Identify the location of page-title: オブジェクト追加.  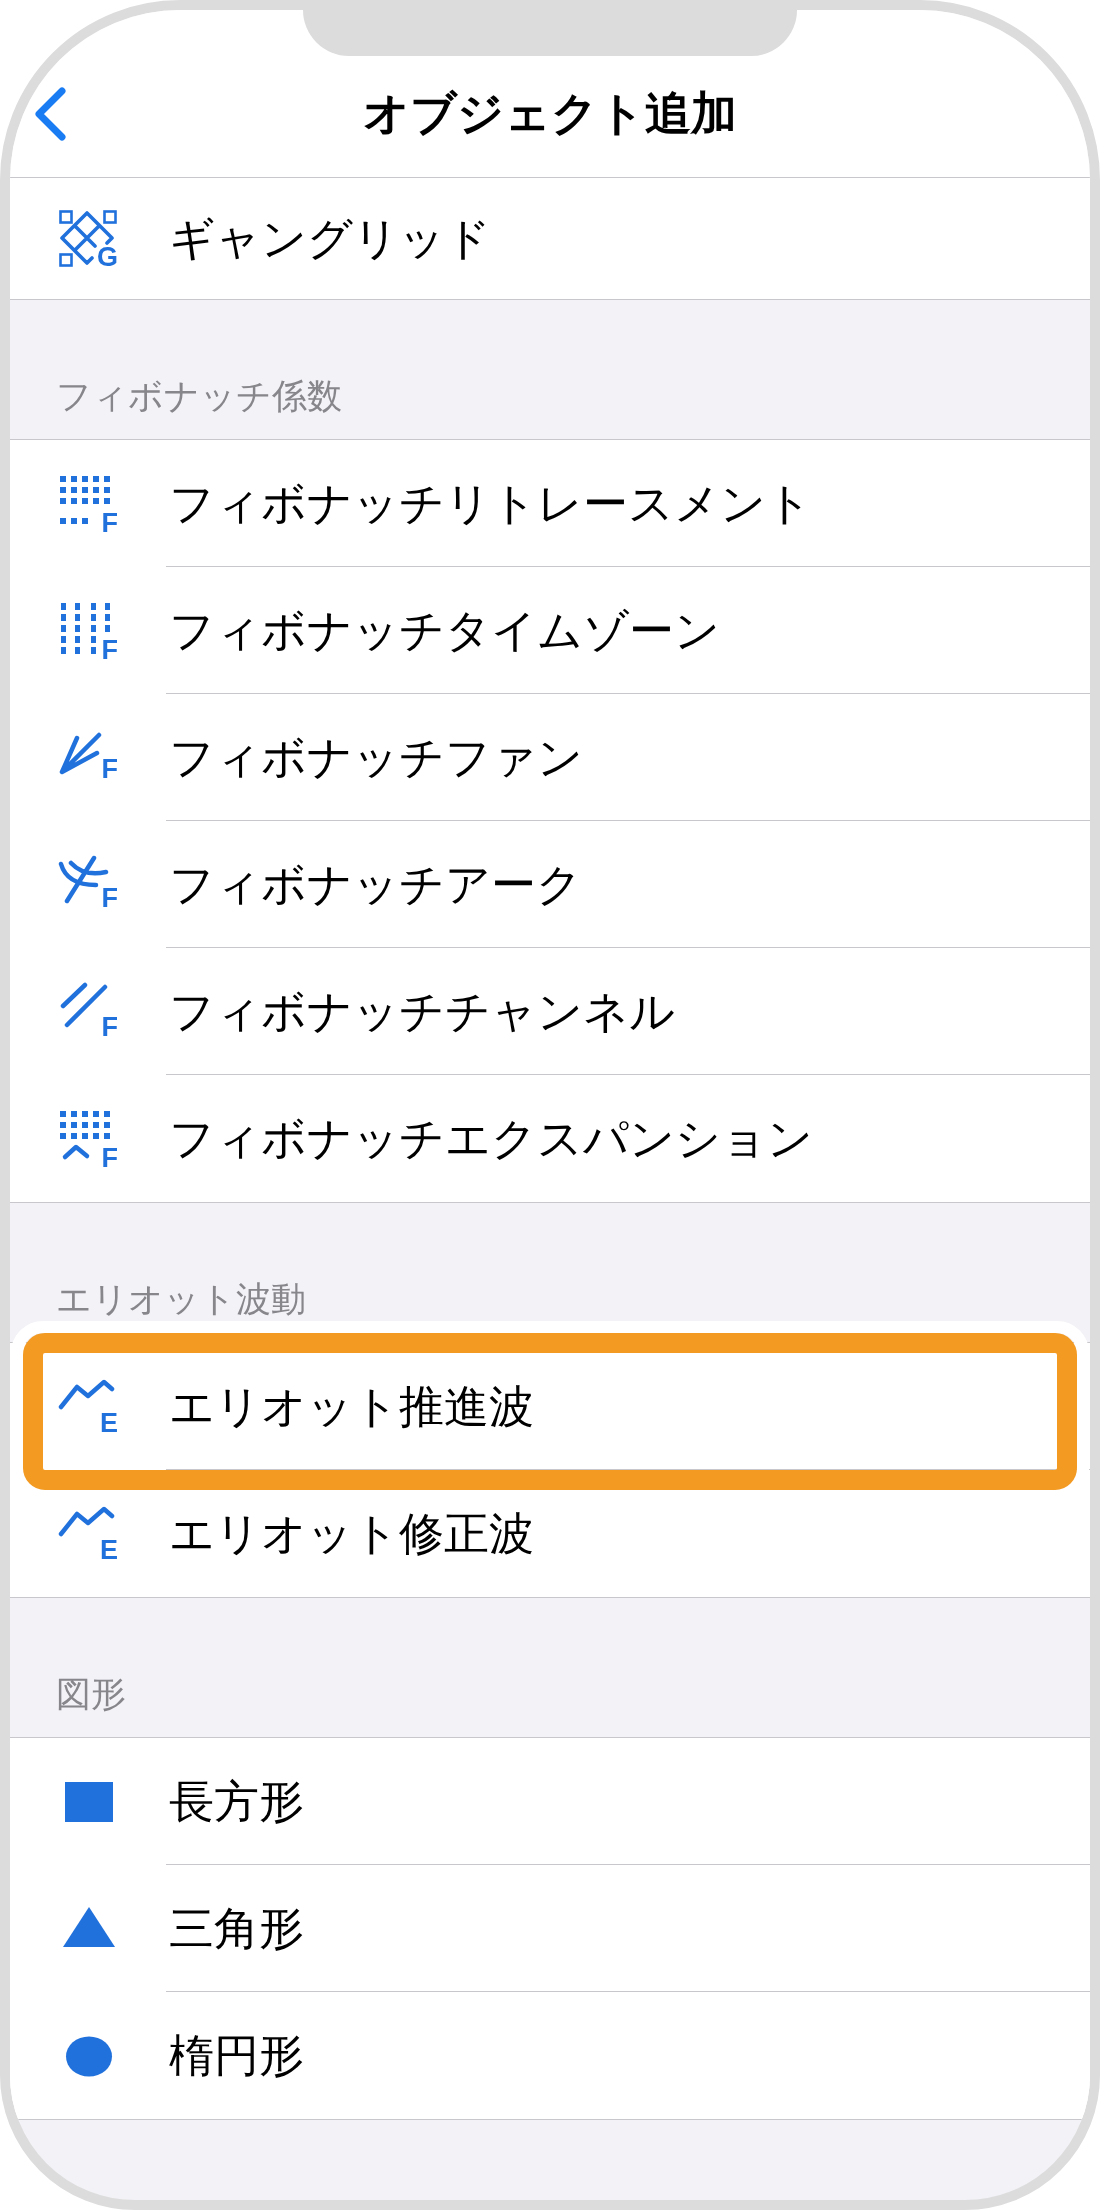
(550, 113).